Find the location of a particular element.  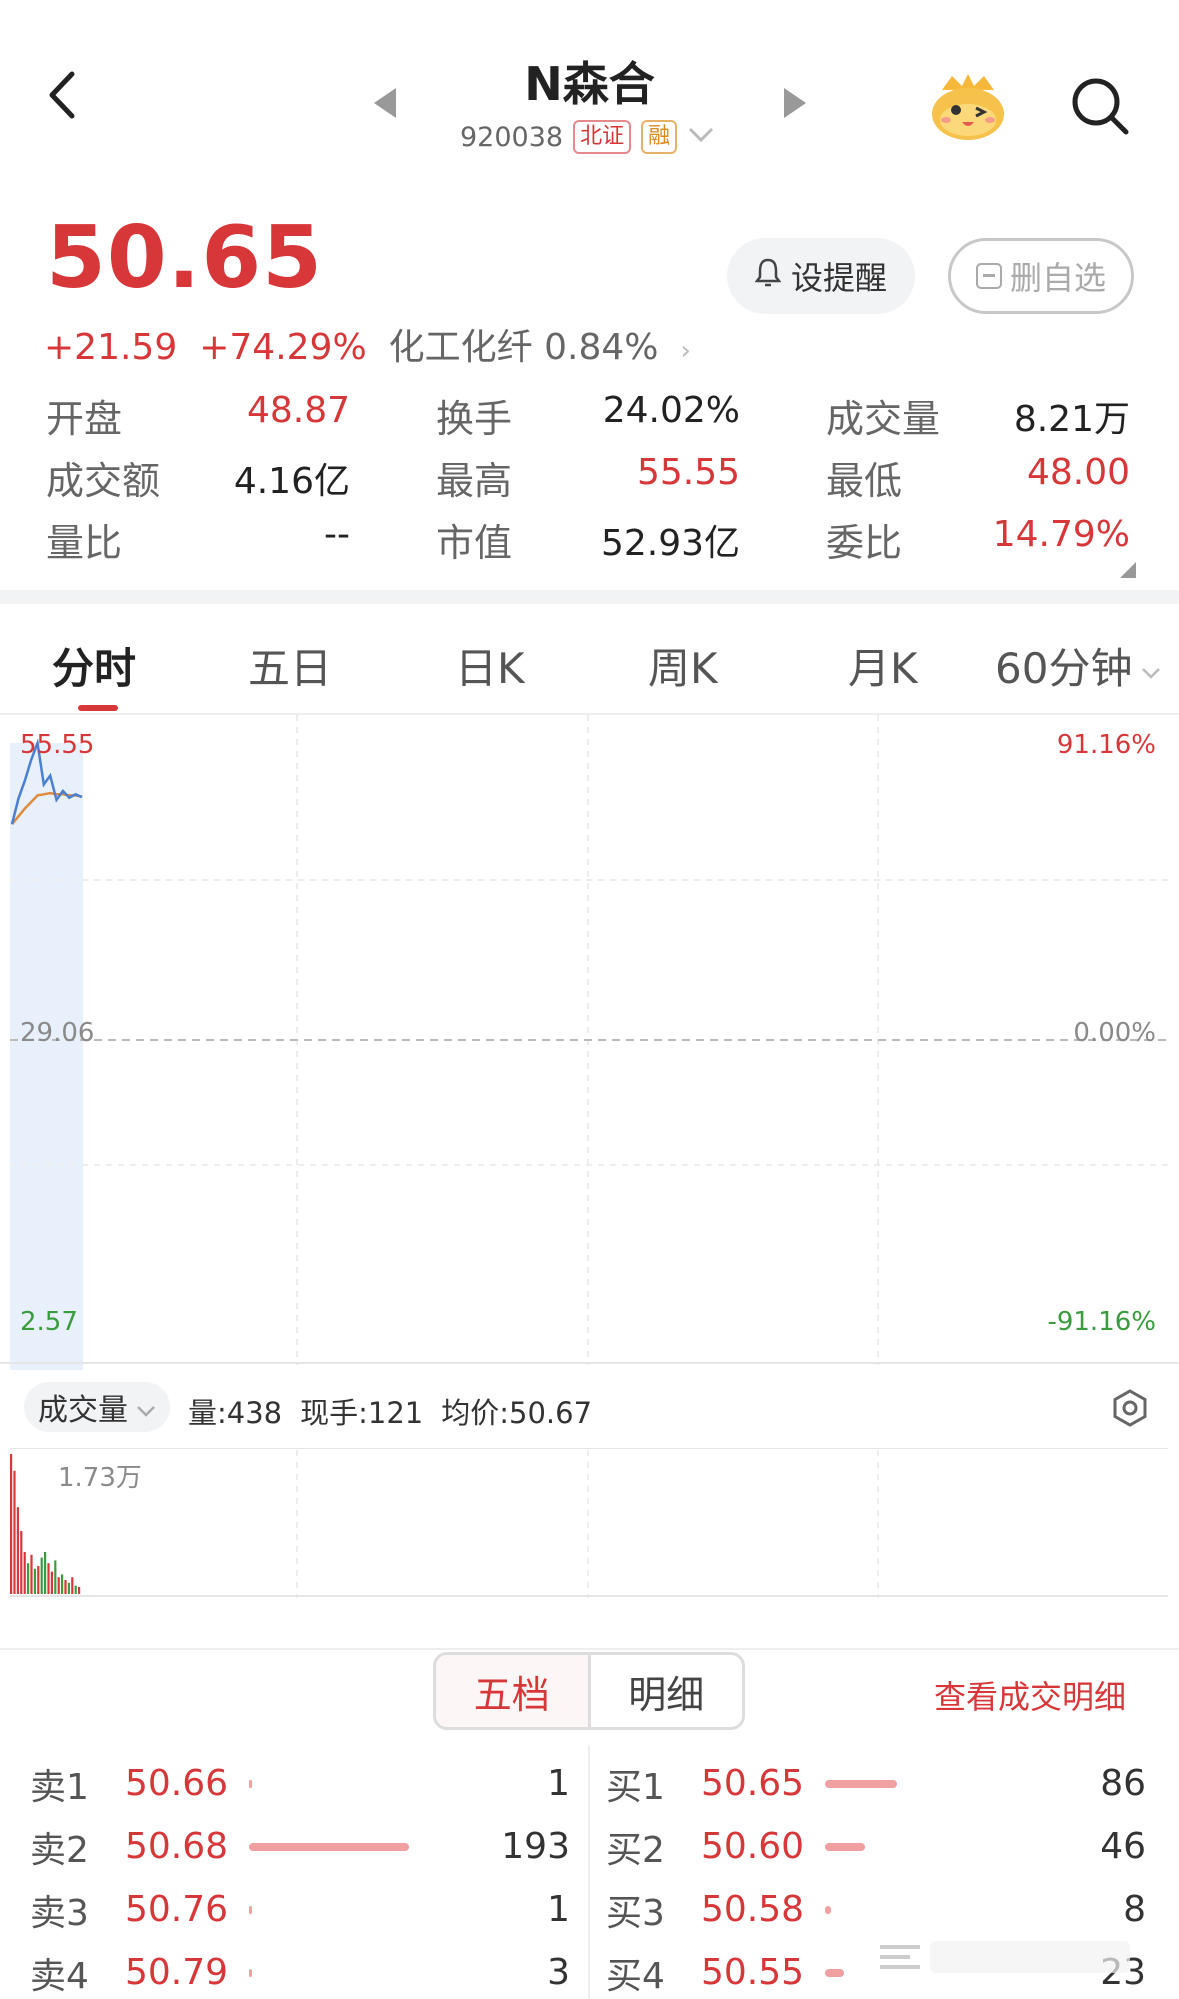

buy-level-qty: 86 is located at coordinates (1123, 1783).